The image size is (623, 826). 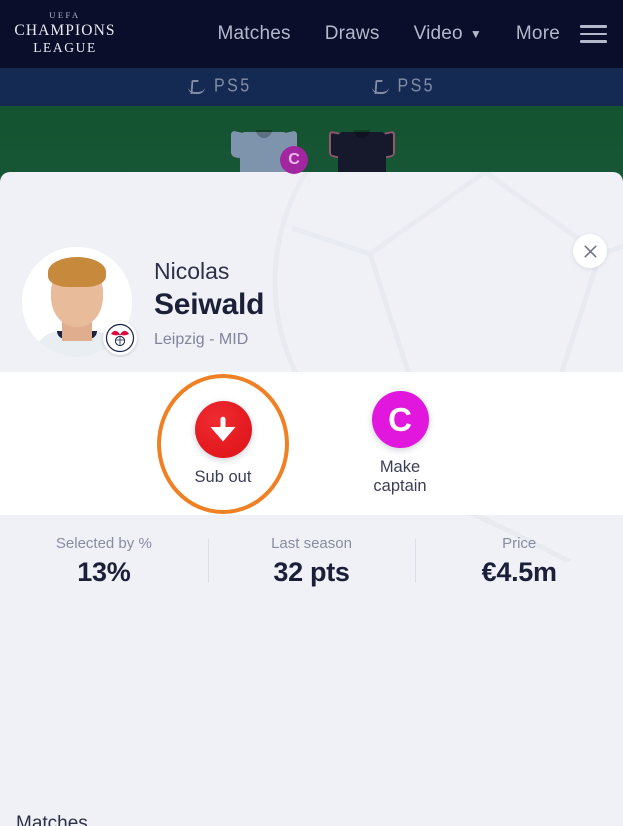 What do you see at coordinates (519, 571) in the screenshot?
I see `stat-price-value: €4.5m` at bounding box center [519, 571].